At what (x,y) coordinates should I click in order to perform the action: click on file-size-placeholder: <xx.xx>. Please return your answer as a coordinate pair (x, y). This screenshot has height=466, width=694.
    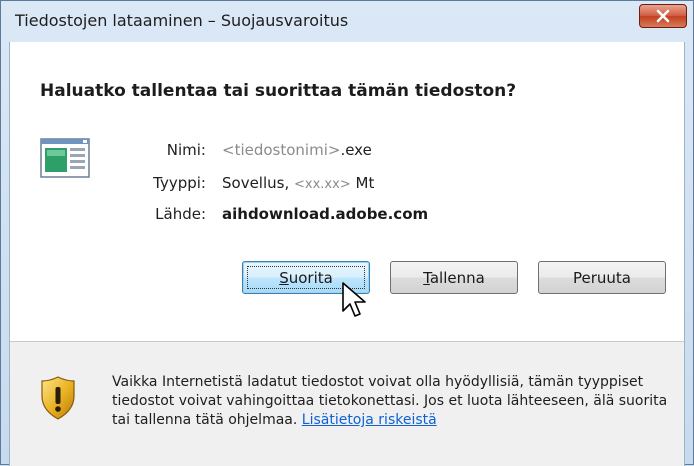
    Looking at the image, I should click on (322, 184).